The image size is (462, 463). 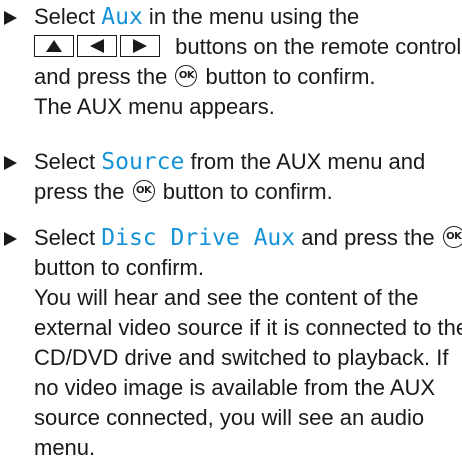 I want to click on step-1-highlight: Aux, so click(x=122, y=17).